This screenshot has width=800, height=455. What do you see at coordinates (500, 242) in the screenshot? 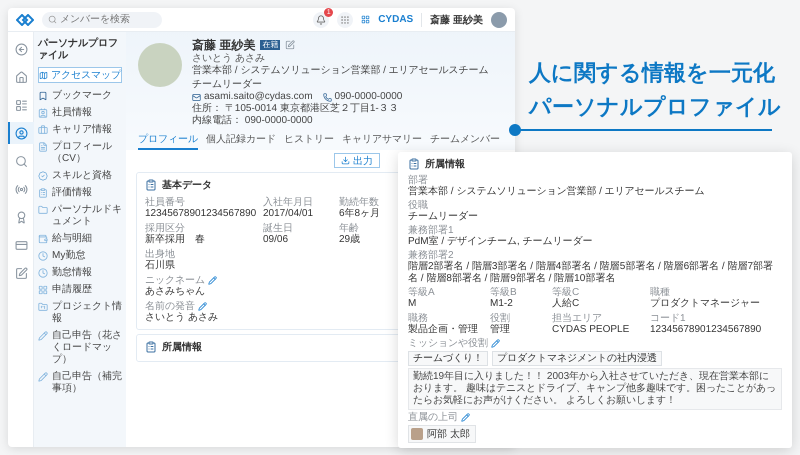
I see `field-value: PdM室 / デザインチーム, チームリーダー` at bounding box center [500, 242].